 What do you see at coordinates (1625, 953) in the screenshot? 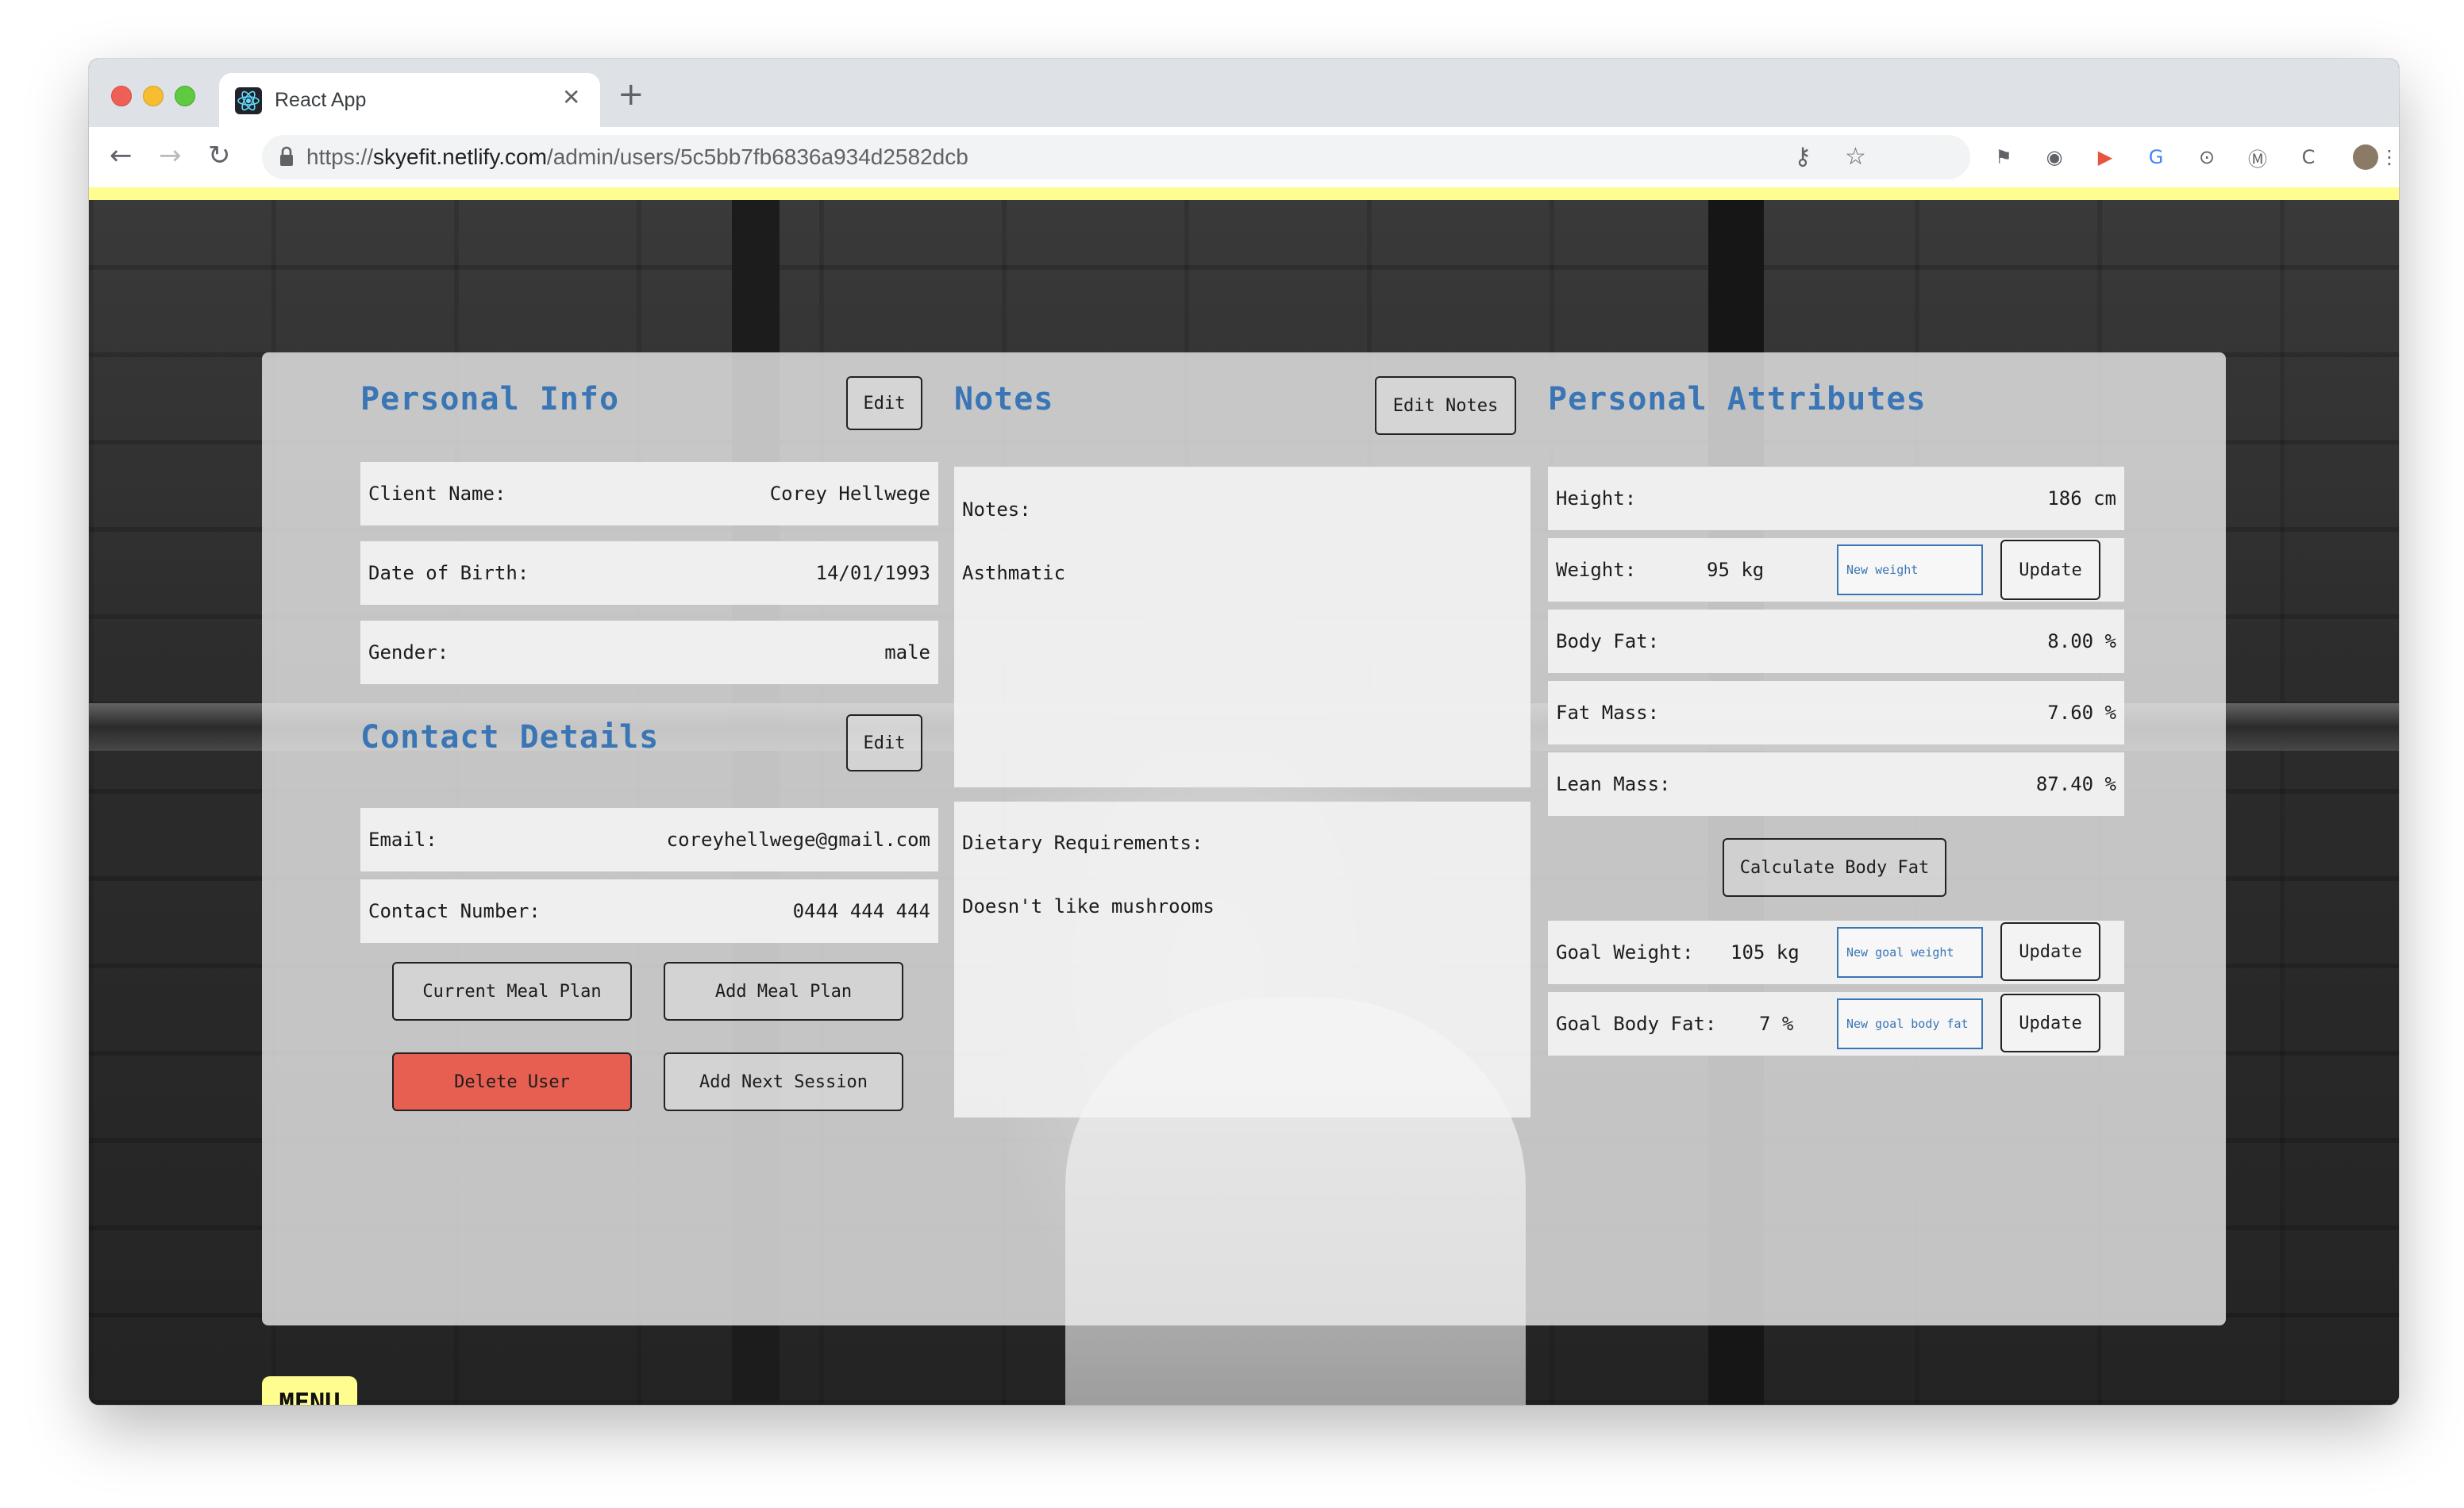
I see `goal-weight-label: Goal Weight:` at bounding box center [1625, 953].